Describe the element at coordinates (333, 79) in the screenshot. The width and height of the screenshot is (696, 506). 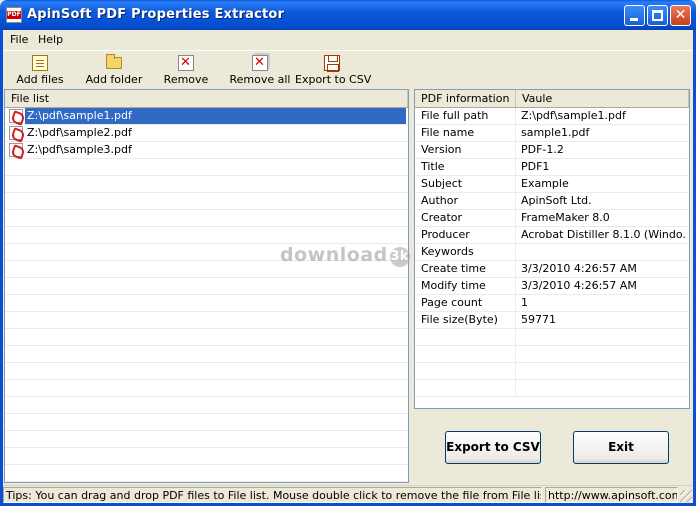
I see `export-csv-toolbar-label: Export to CSV` at that location.